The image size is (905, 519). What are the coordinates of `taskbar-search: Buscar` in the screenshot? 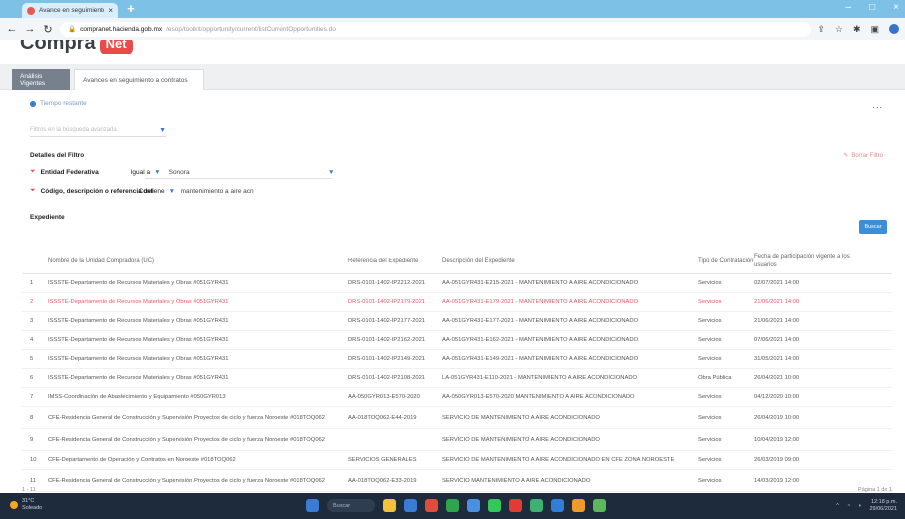 It's located at (351, 505).